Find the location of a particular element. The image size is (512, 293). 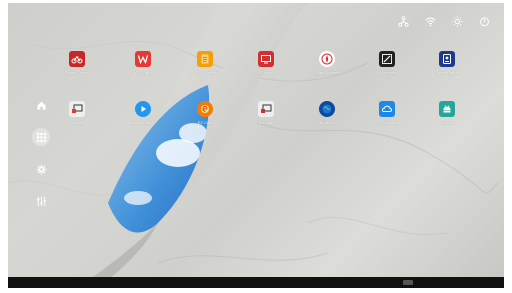

app-label: Annotate is located at coordinates (386, 72).